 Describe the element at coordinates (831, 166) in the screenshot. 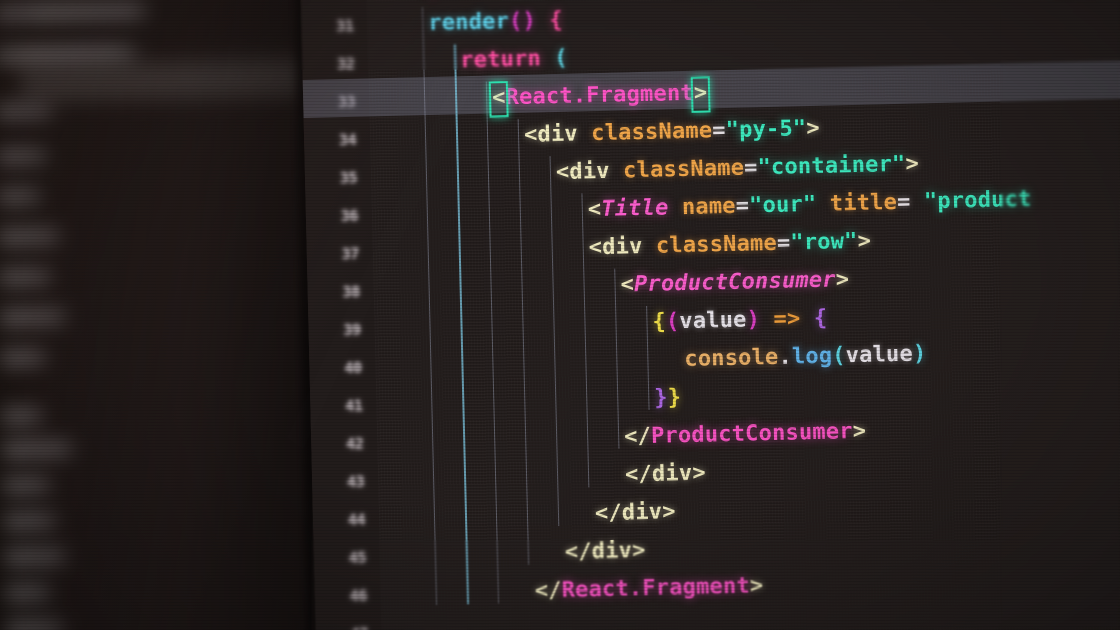

I see `code-token: "container"` at that location.